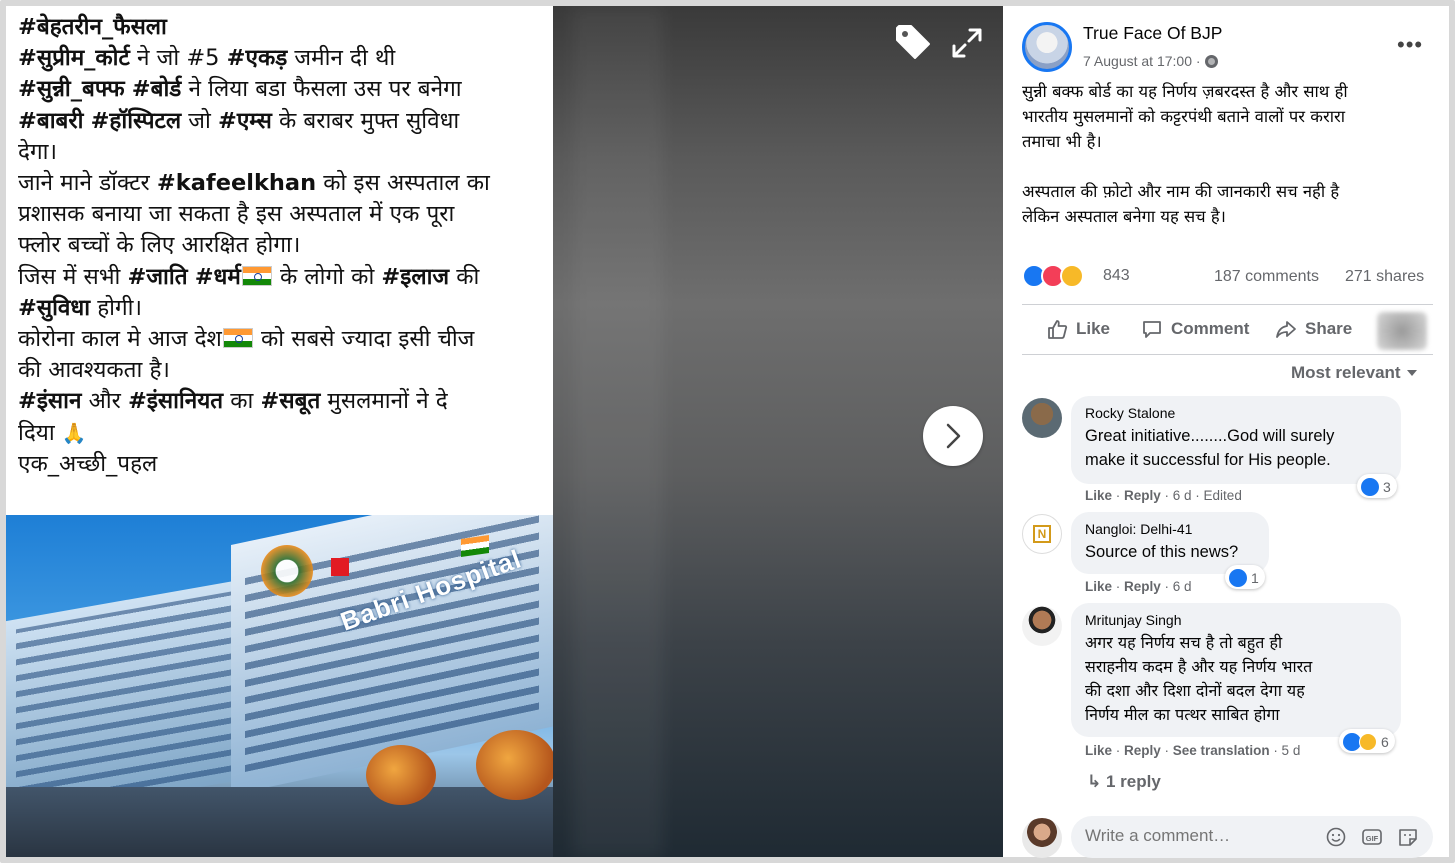 This screenshot has height=863, width=1455. What do you see at coordinates (1096, 781) in the screenshot?
I see `reply-arrow-icon: ↳` at bounding box center [1096, 781].